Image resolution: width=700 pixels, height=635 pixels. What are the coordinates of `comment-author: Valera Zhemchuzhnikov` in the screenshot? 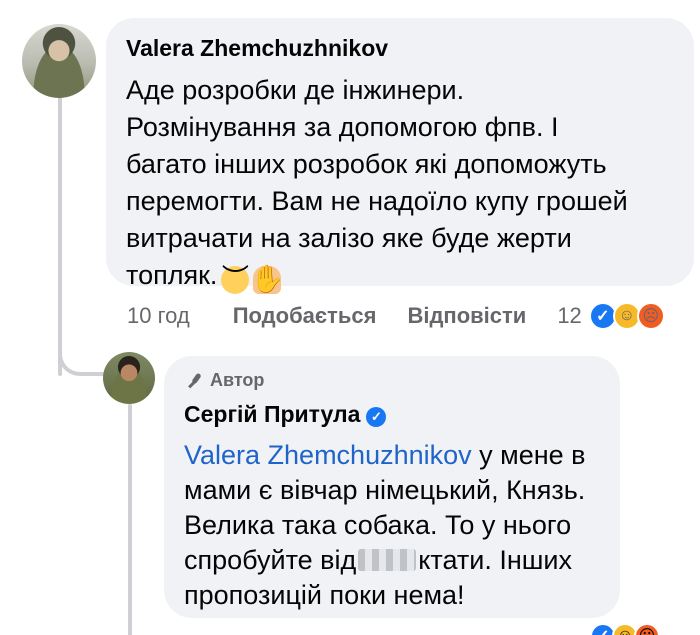 It's located at (257, 48).